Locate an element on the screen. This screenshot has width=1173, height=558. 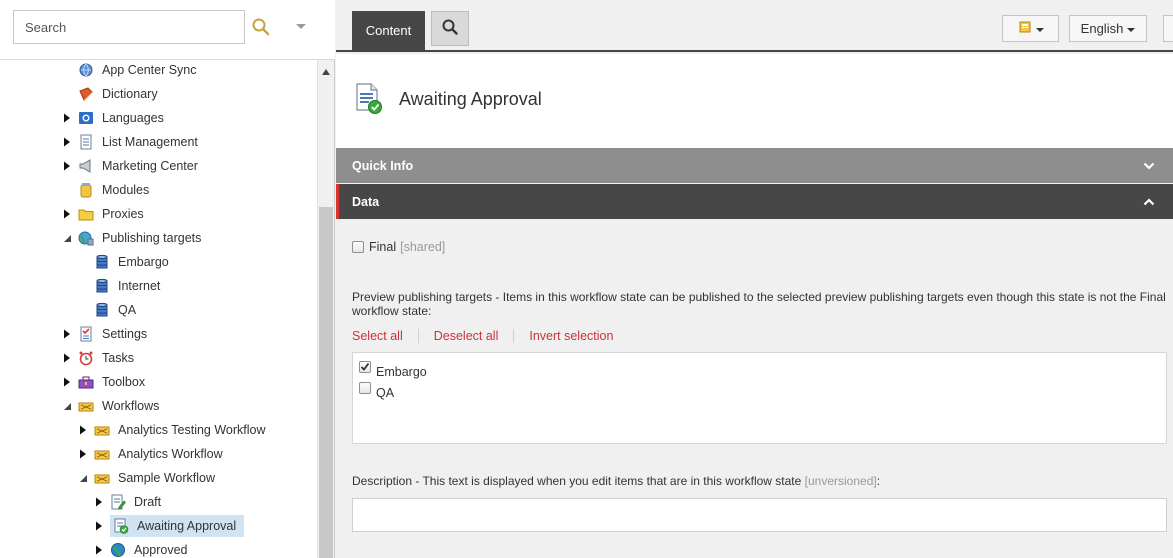
tree-node: Dictionary is located at coordinates (111, 94).